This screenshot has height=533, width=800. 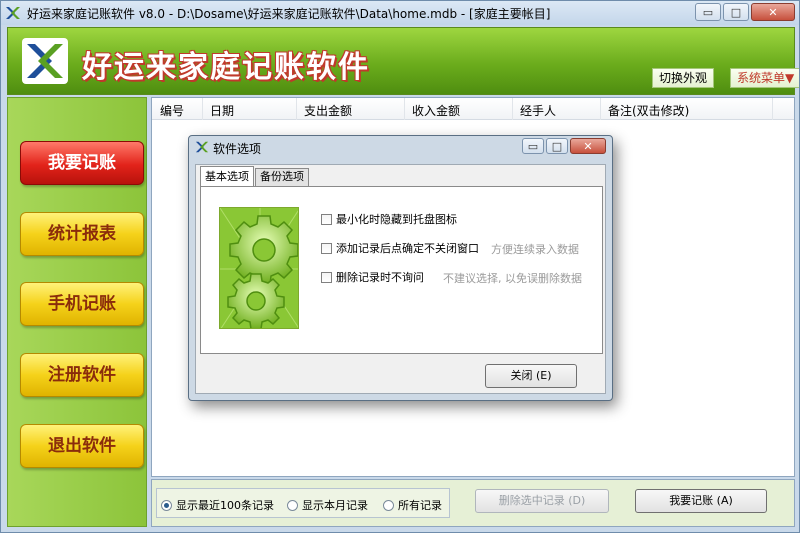 I want to click on window-controls: ▭ □ ✕, so click(x=744, y=12).